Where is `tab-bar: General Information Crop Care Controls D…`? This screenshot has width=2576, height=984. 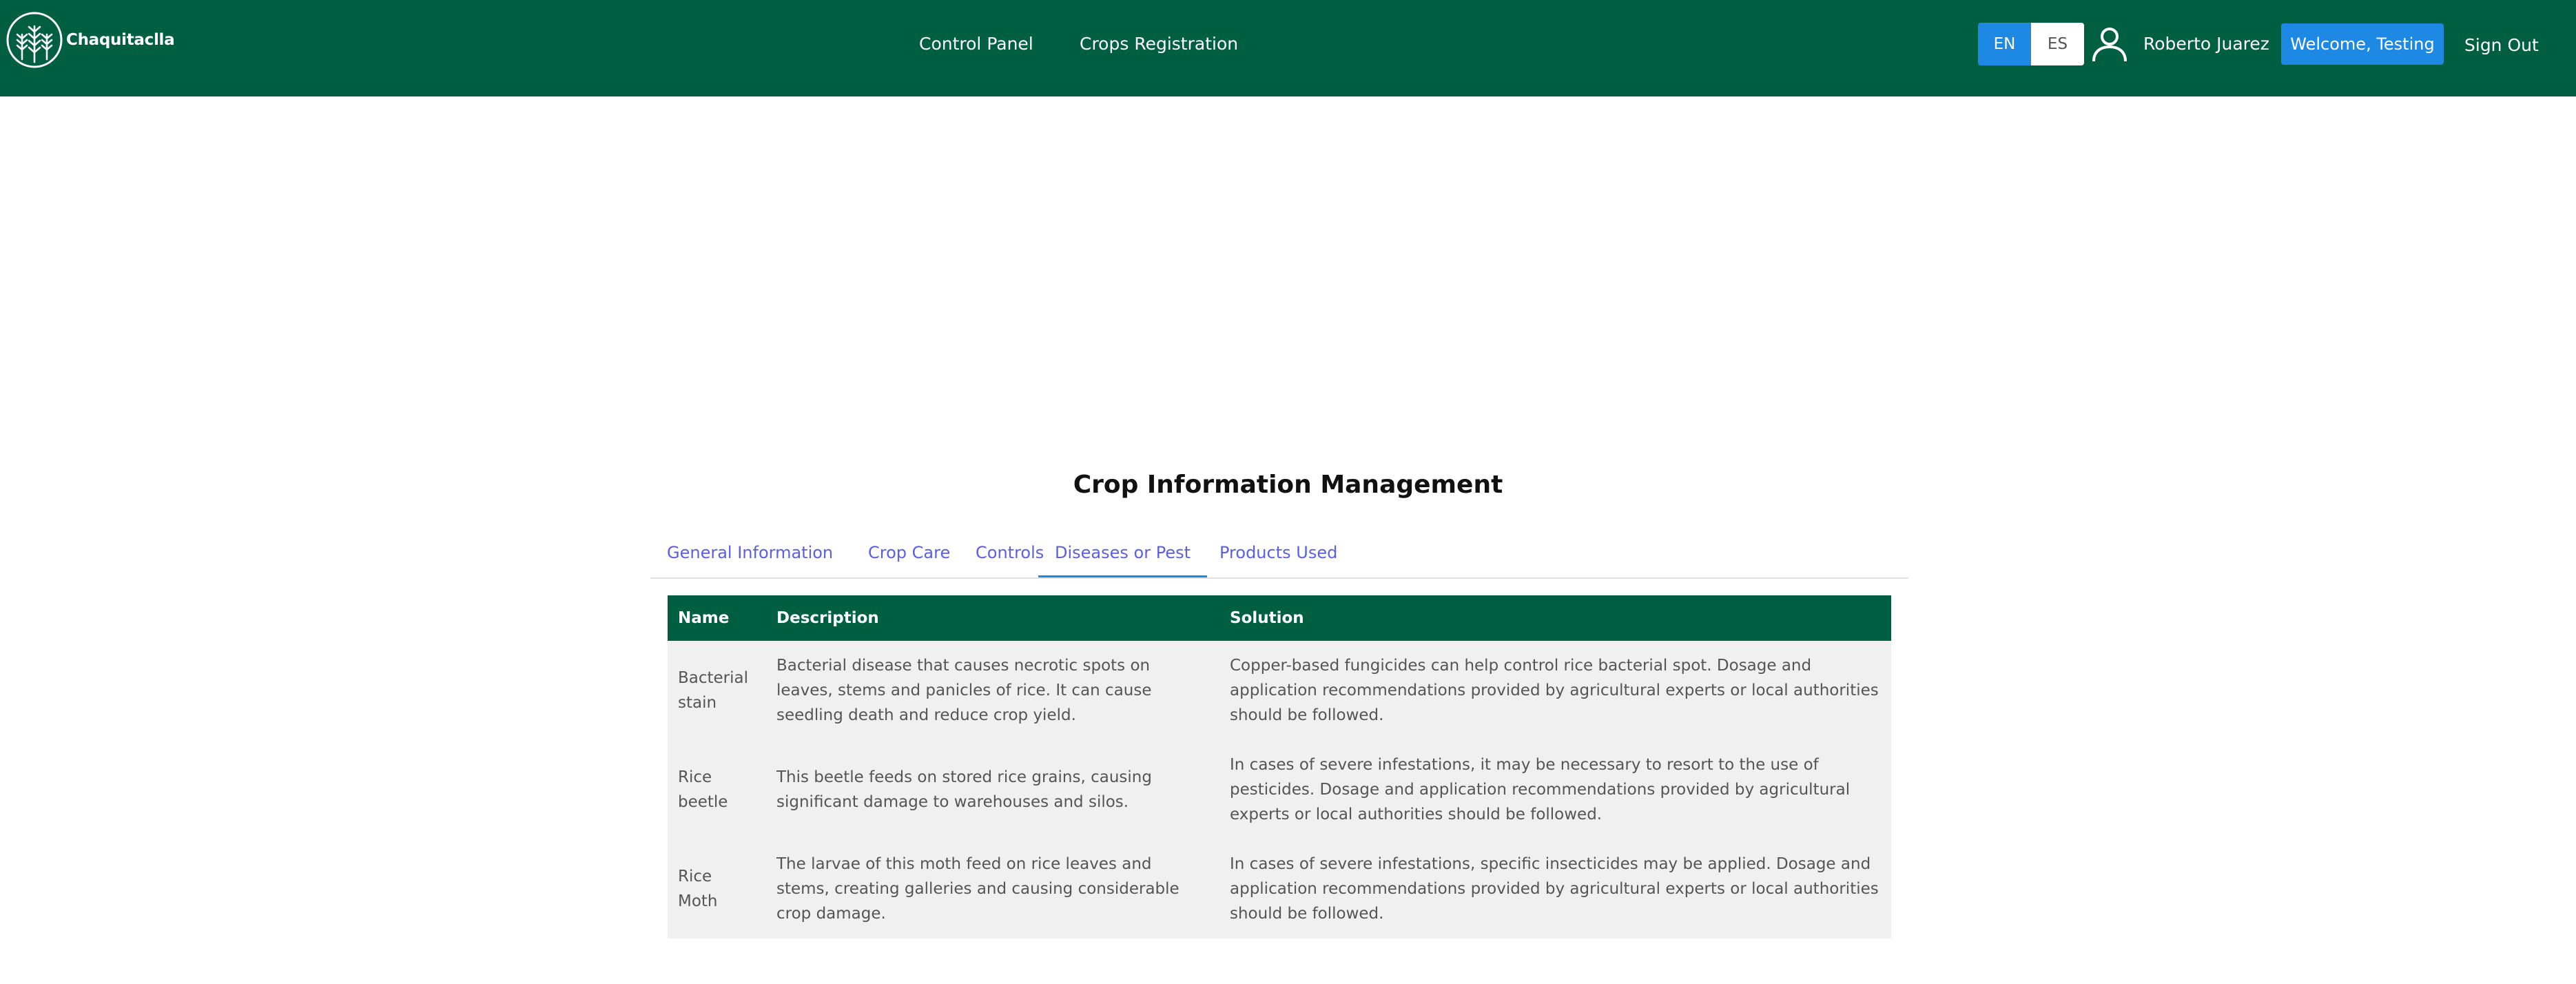
tab-bar: General Information Crop Care Controls D… is located at coordinates (1279, 555).